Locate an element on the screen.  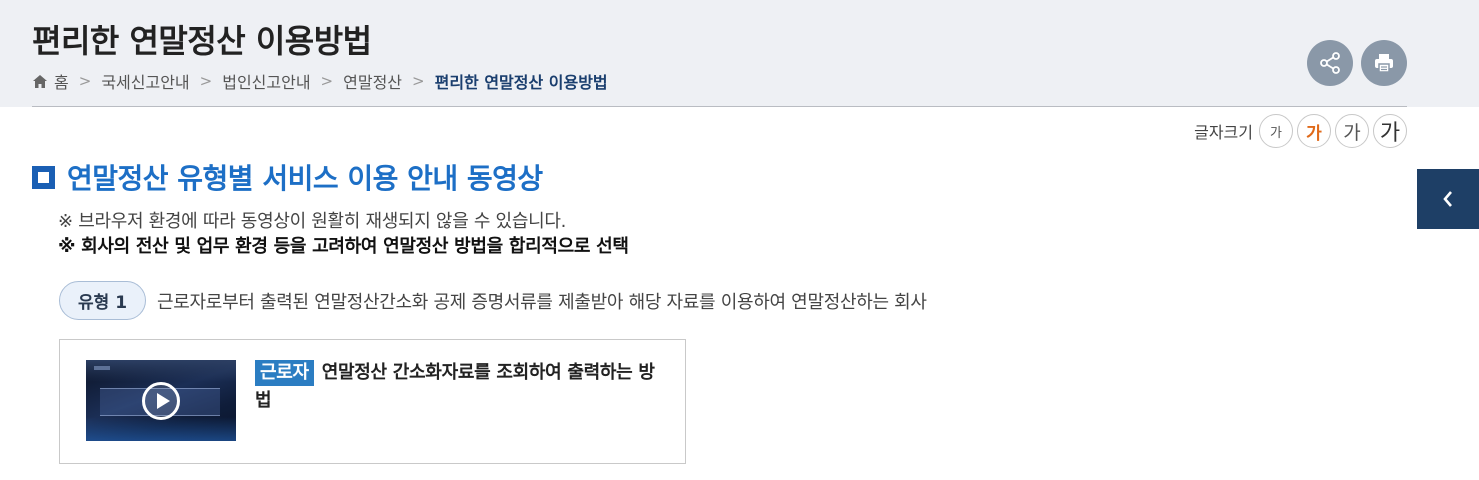
font-size-control: 글자크기 가 가 가 가 is located at coordinates (1300, 131).